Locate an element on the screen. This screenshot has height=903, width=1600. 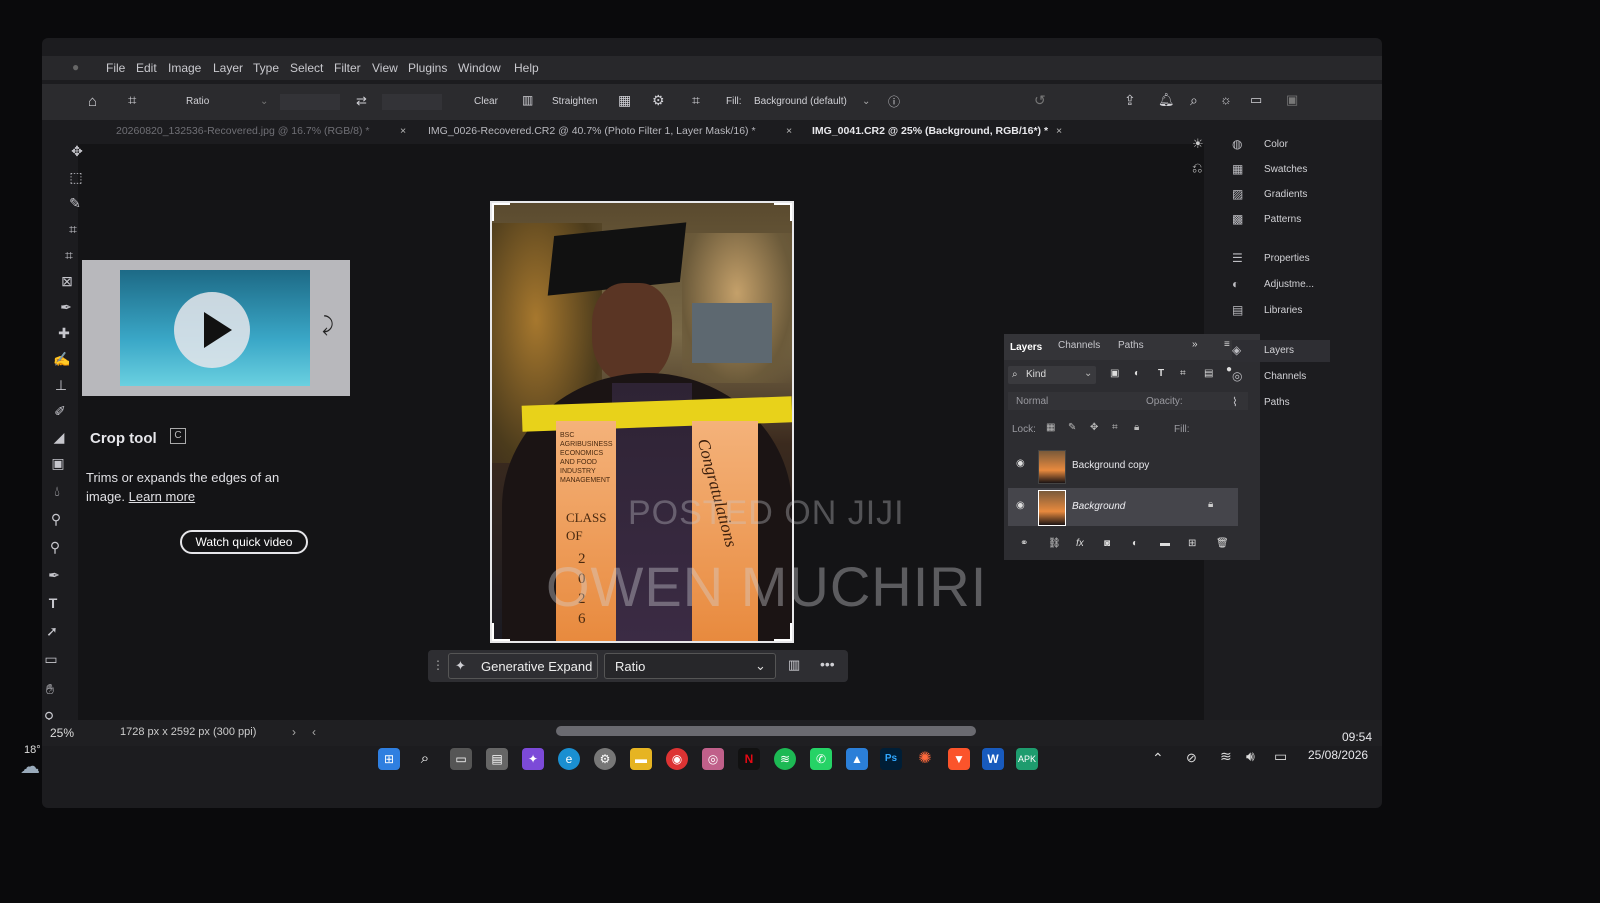
menu-select: Select is located at coordinates (306, 68).